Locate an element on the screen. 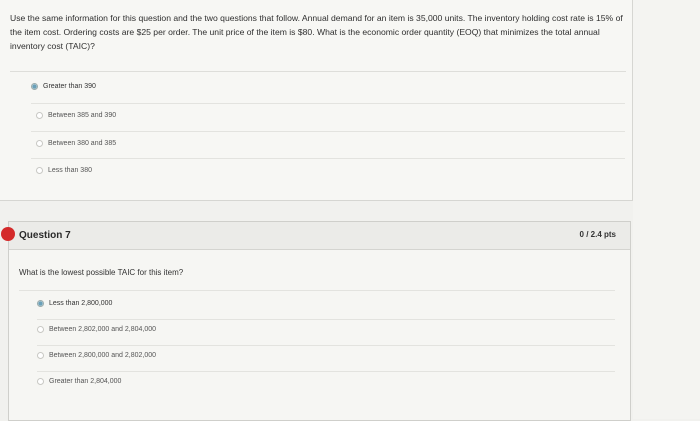 The height and width of the screenshot is (421, 700). q7-option-1: Less than 2,800,000 is located at coordinates (74, 303).